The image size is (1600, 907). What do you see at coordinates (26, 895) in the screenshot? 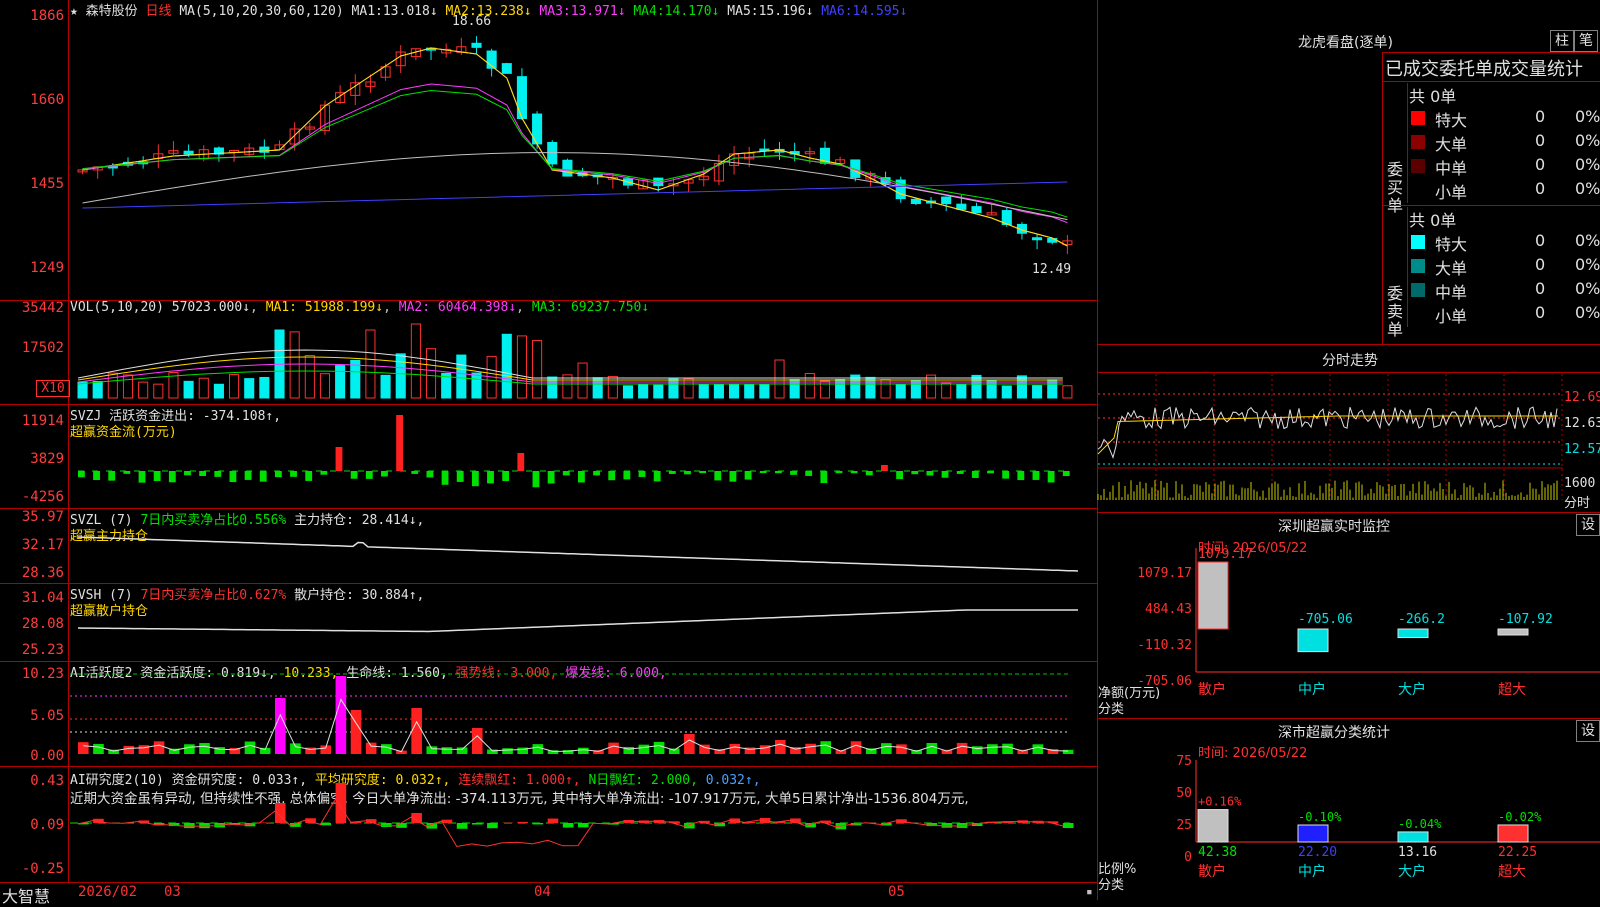
I see `brand-label: 大智慧` at bounding box center [26, 895].